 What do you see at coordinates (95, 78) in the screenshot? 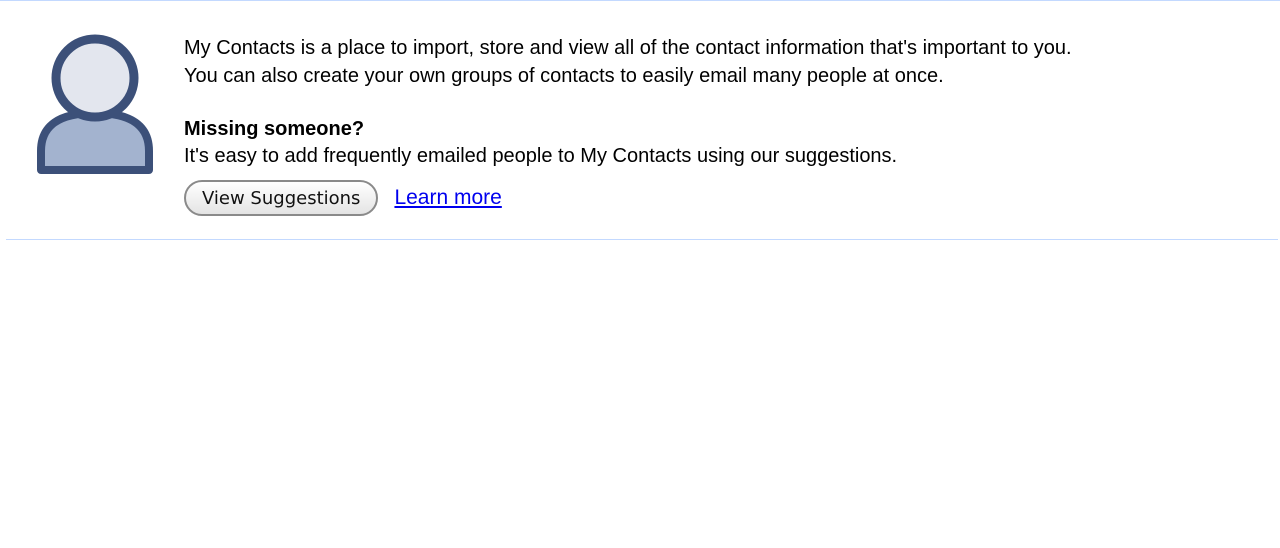
I see `avatar-head` at bounding box center [95, 78].